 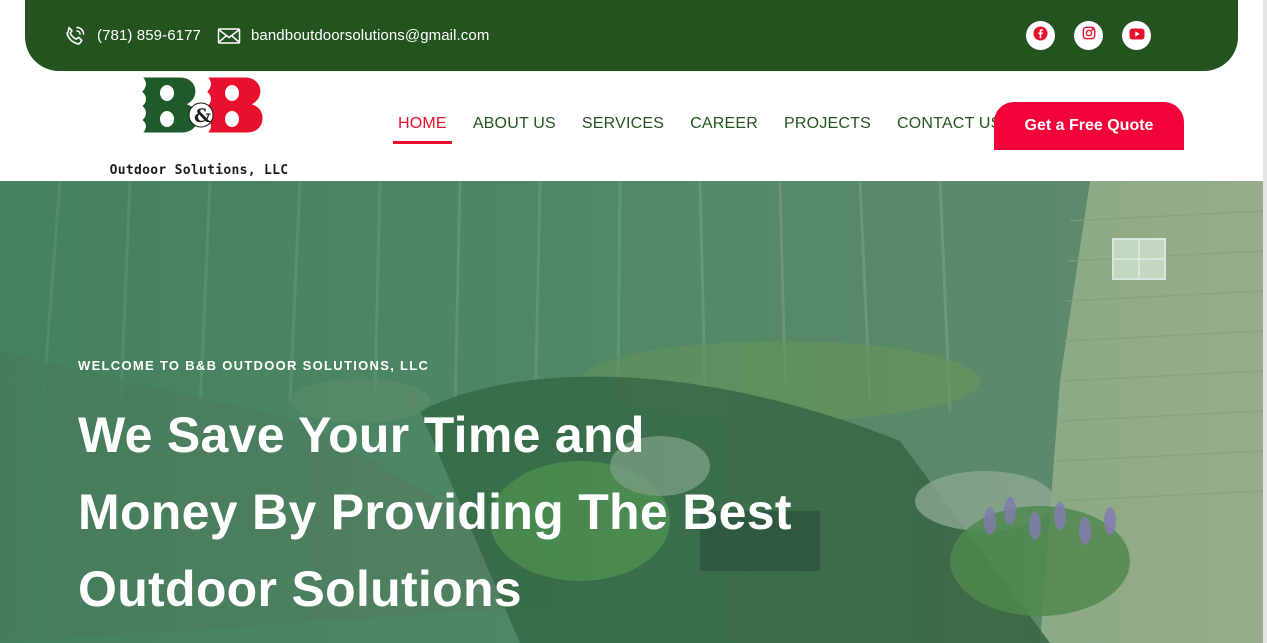 I want to click on youtube-link, so click(x=1136, y=35).